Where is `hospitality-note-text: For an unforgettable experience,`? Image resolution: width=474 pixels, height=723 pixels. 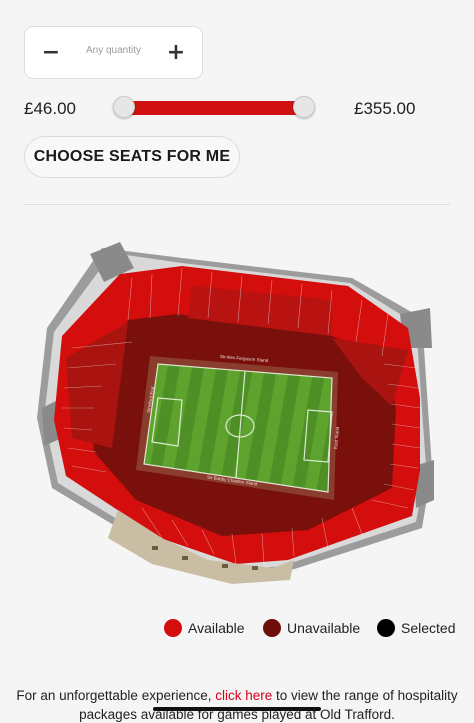
hospitality-note-text: For an unforgettable experience, is located at coordinates (116, 695).